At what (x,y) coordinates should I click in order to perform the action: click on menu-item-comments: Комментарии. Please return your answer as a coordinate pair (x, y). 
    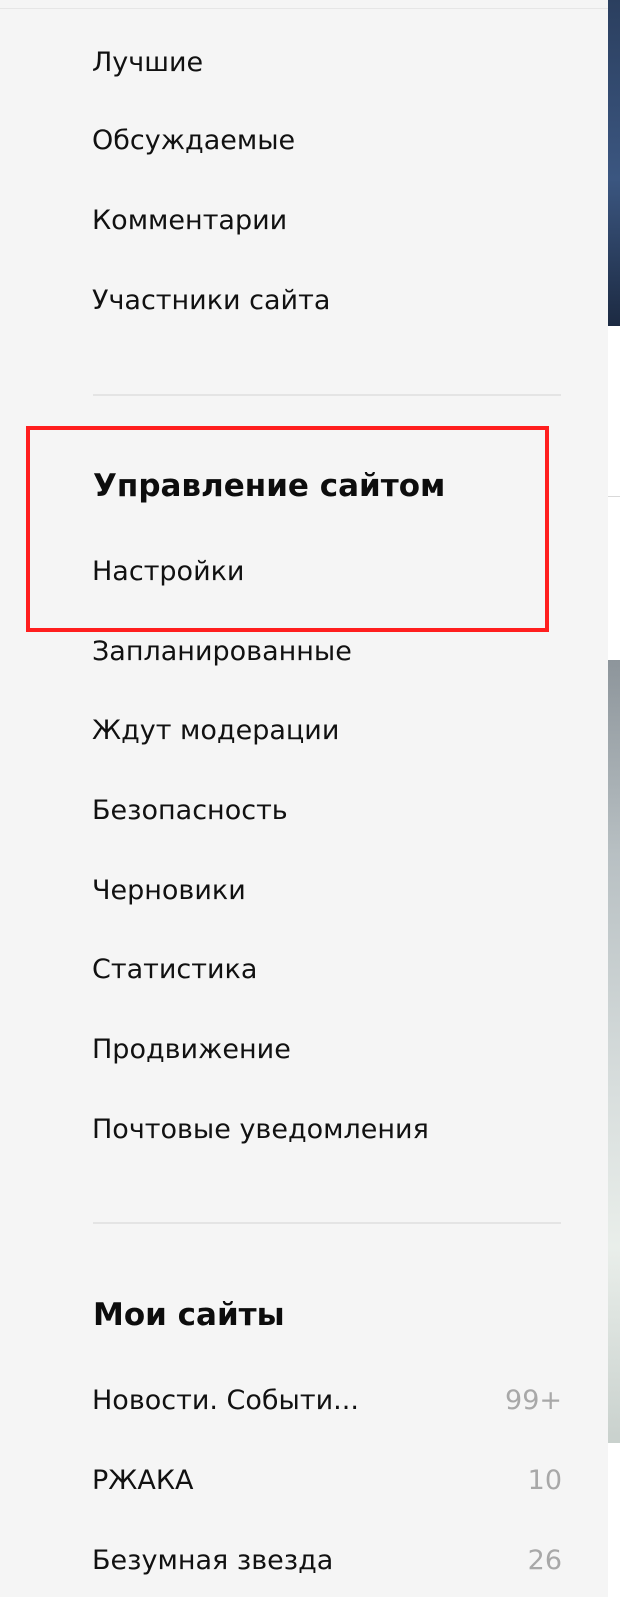
    Looking at the image, I should click on (327, 220).